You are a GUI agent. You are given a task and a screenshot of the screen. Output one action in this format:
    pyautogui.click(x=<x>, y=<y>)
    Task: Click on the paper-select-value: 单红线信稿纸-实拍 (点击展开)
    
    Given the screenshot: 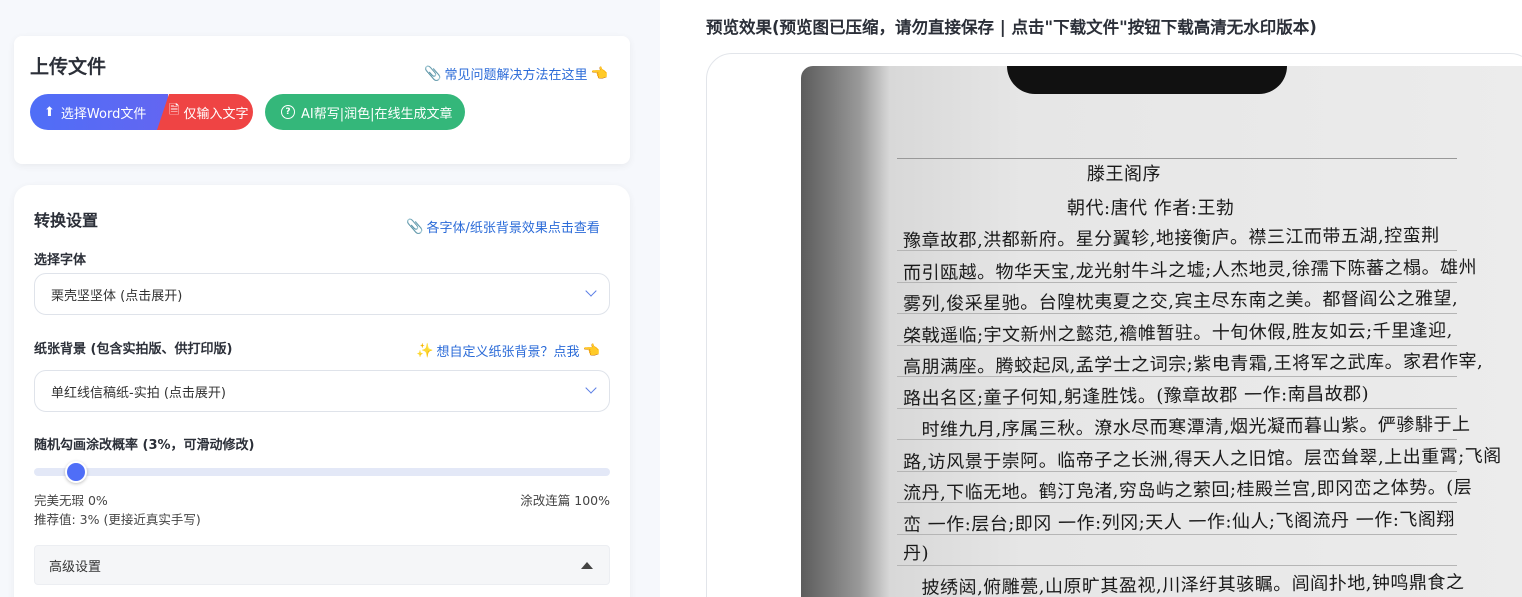 What is the action you would take?
    pyautogui.click(x=138, y=393)
    